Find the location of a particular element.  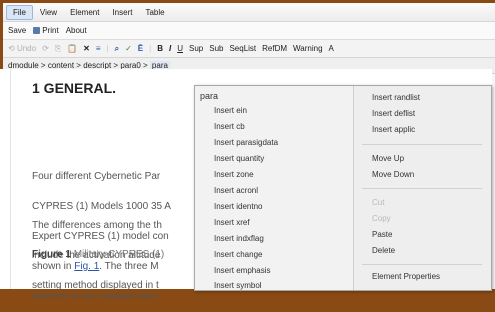

context-menu-title: para is located at coordinates (209, 96).